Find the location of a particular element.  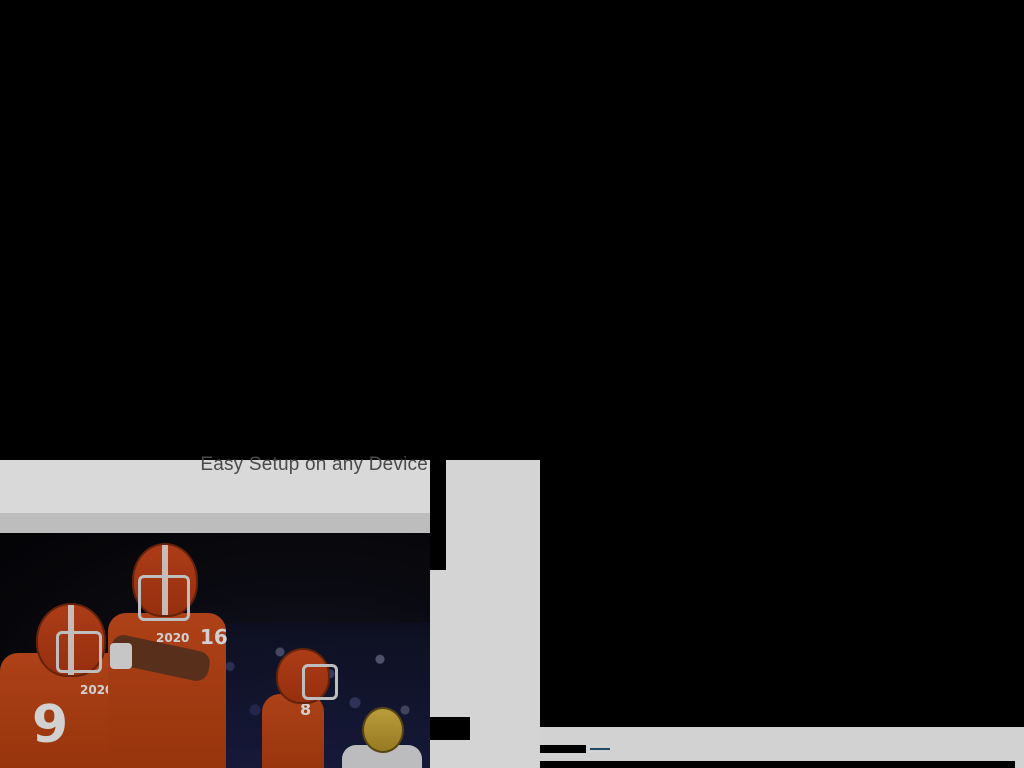

player-right-facemask is located at coordinates (320, 682).